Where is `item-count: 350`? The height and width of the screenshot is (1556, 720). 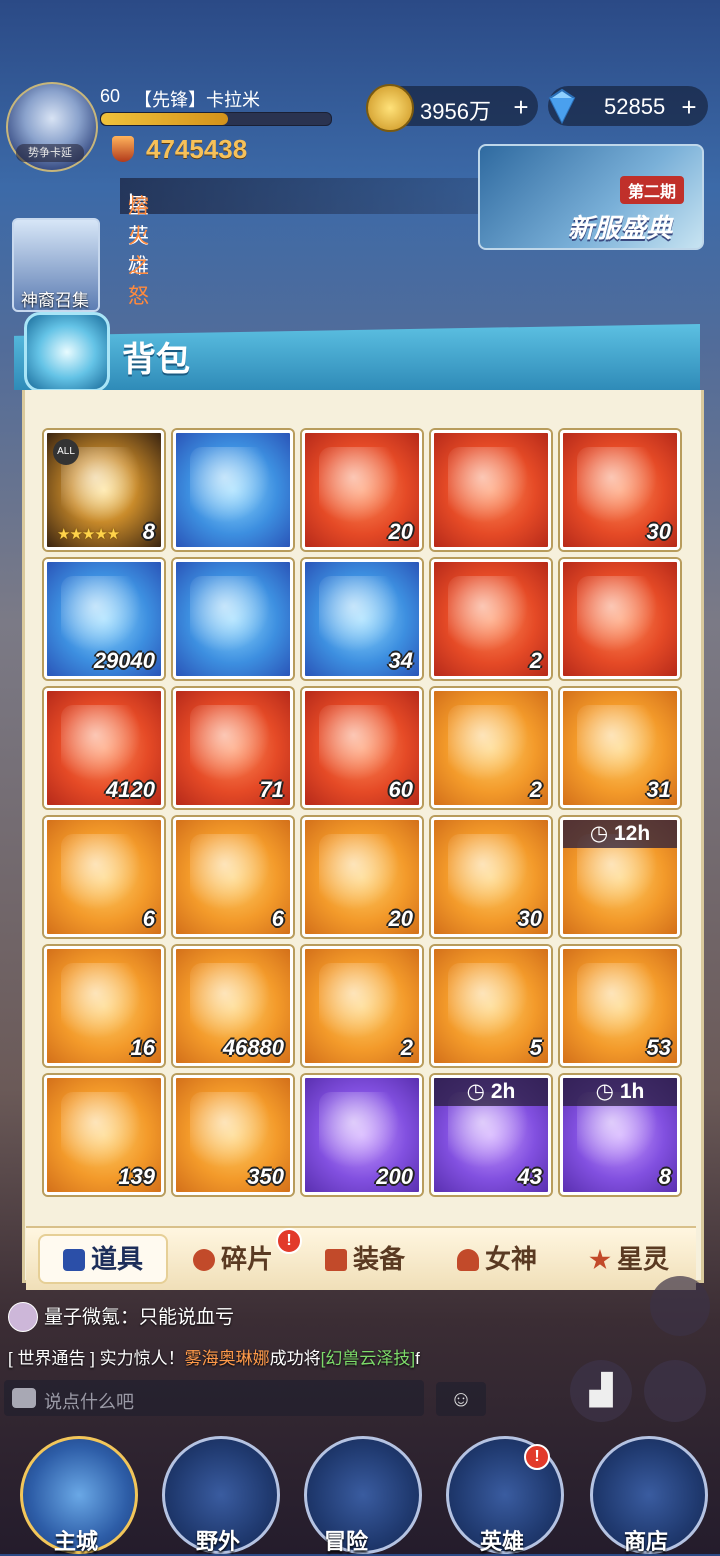
item-count: 350 is located at coordinates (265, 1176).